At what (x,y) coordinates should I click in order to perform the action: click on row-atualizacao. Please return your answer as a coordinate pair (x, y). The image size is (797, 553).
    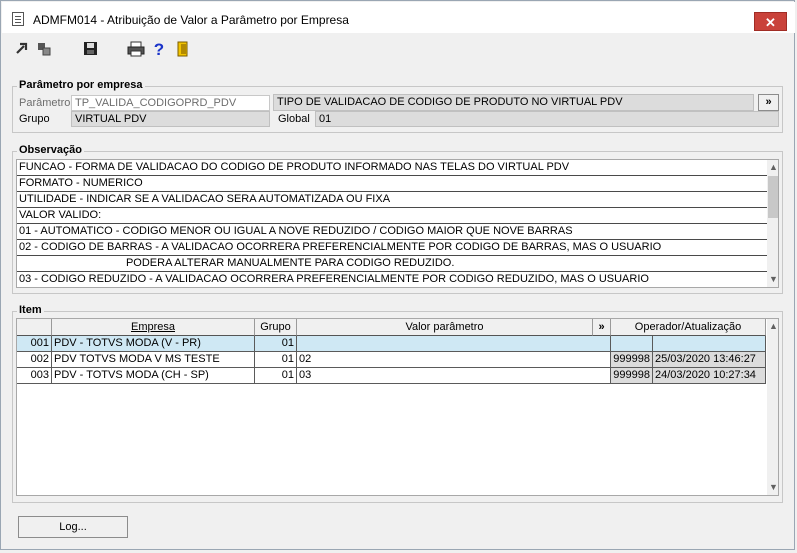
    Looking at the image, I should click on (709, 344).